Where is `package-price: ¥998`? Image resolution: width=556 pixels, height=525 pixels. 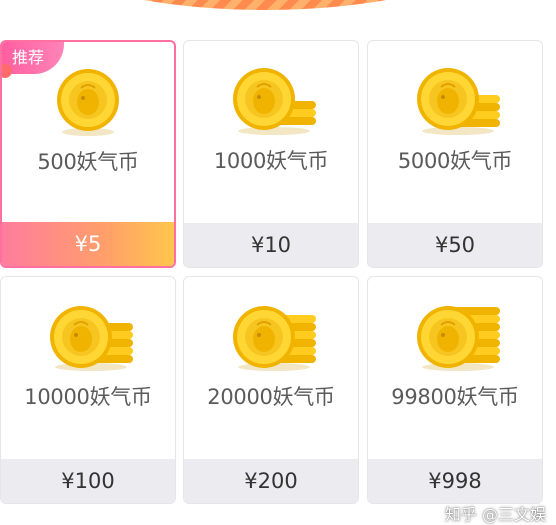
package-price: ¥998 is located at coordinates (455, 481).